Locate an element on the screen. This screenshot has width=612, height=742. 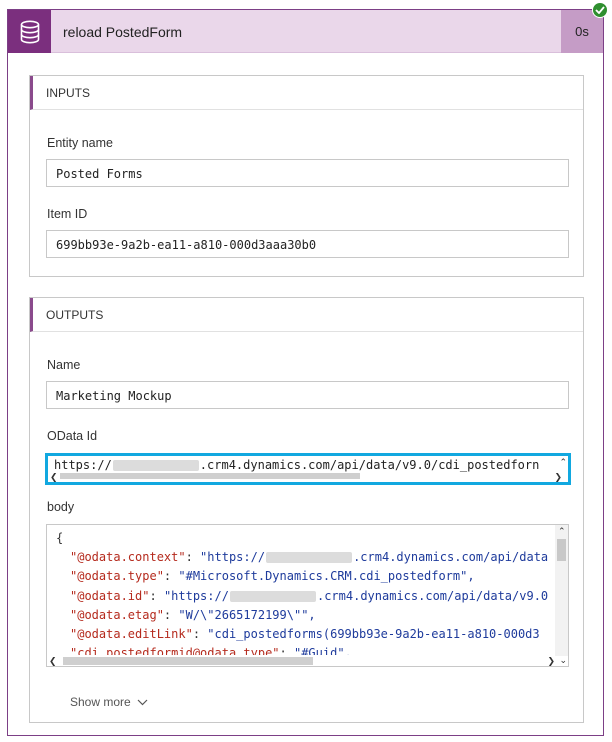
success-check-icon is located at coordinates (600, 10).